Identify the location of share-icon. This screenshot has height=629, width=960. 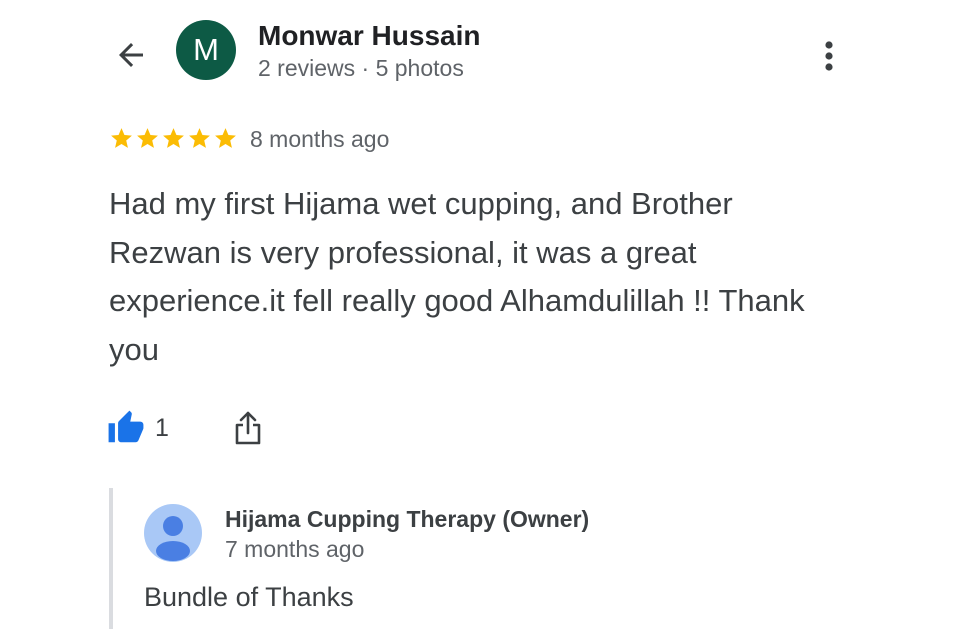
(248, 428).